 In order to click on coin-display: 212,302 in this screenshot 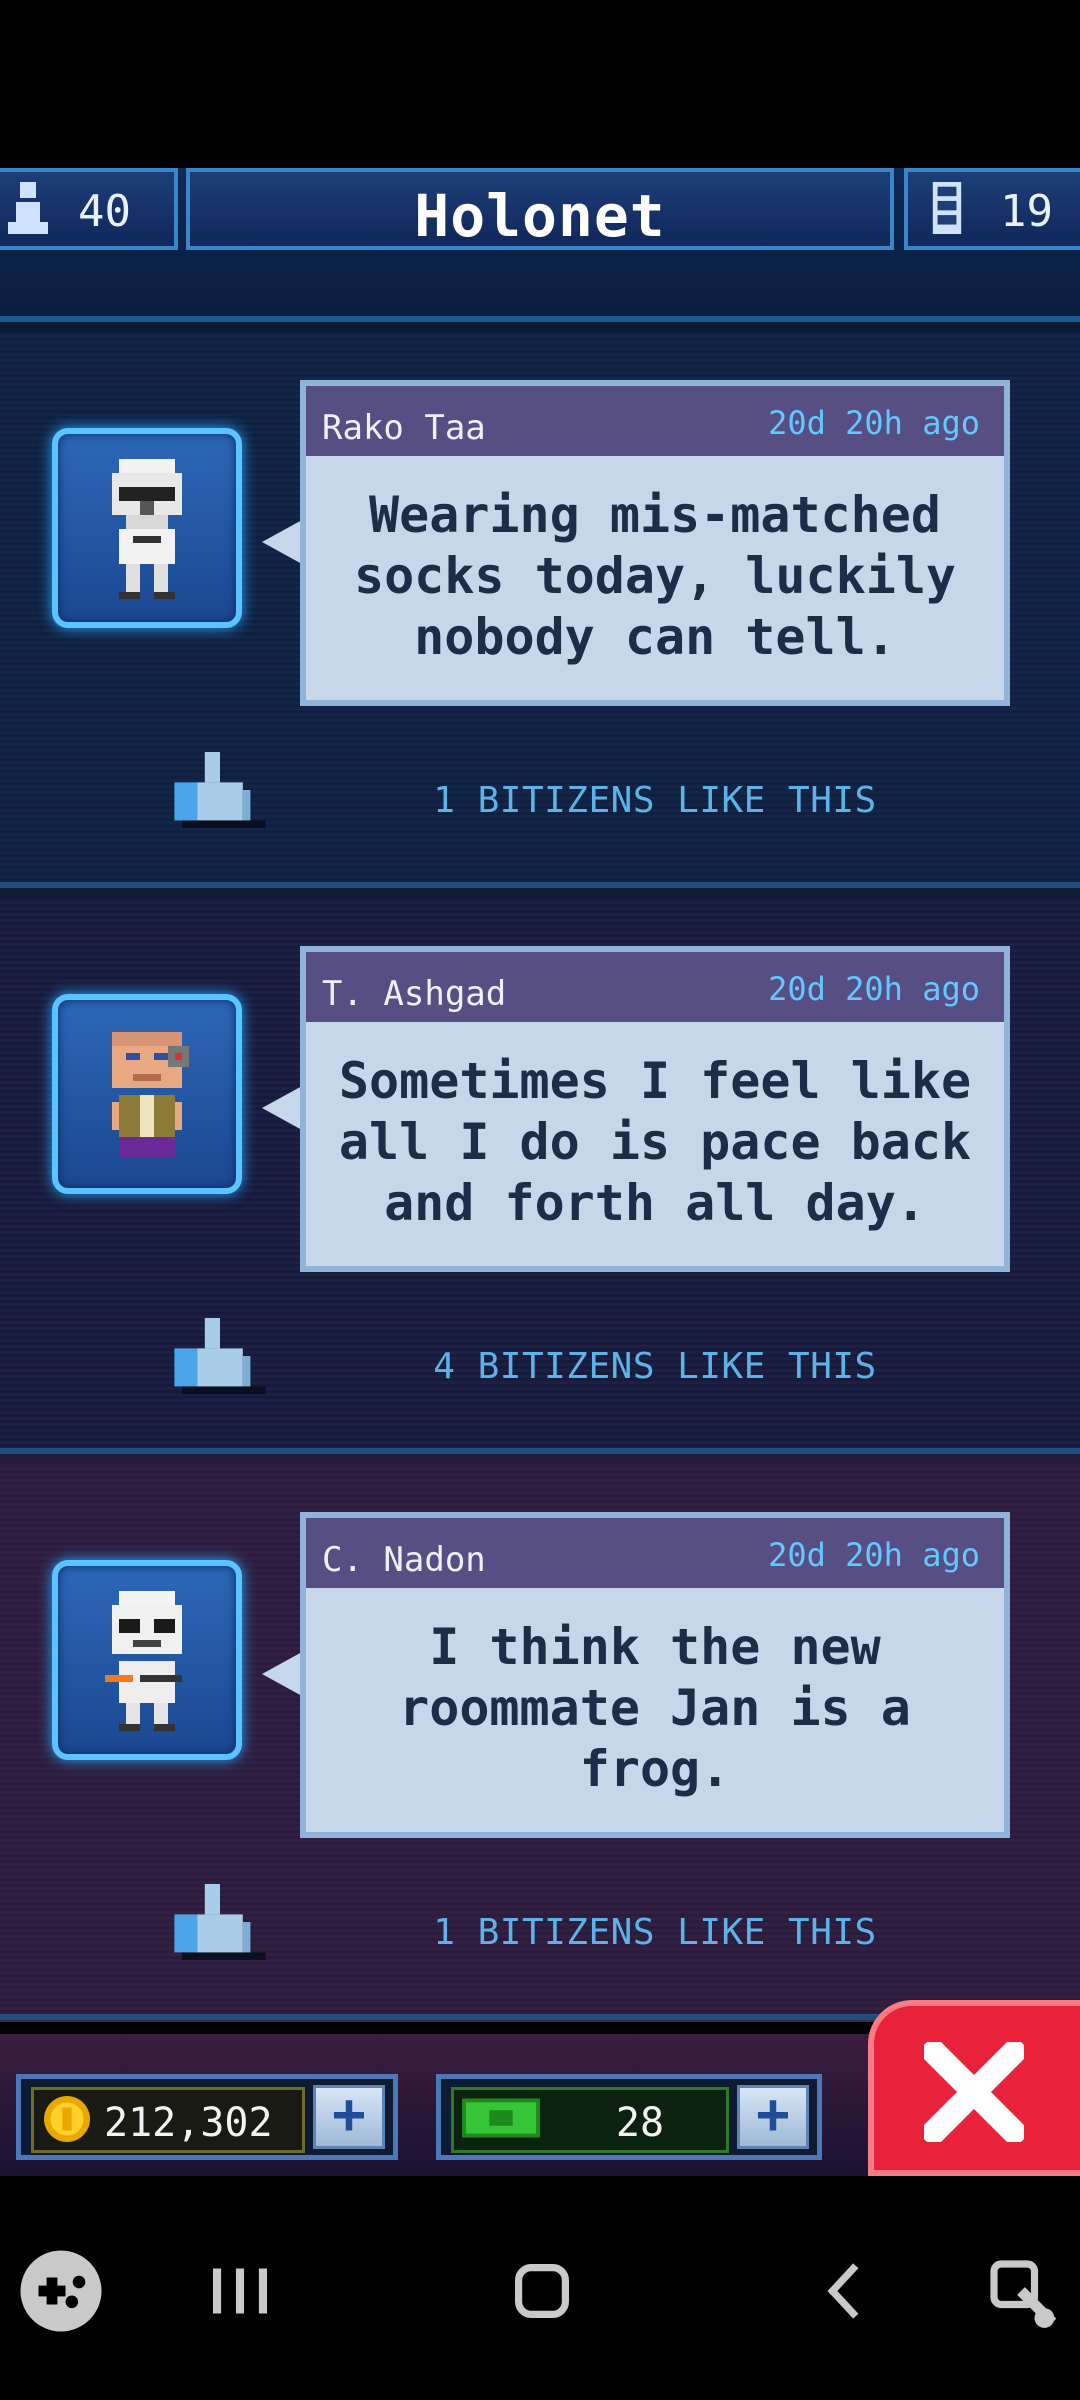, I will do `click(168, 2120)`.